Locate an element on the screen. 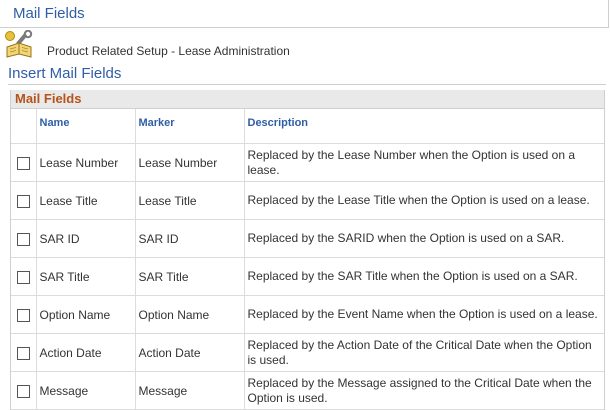  marker-cell: Message is located at coordinates (190, 390).